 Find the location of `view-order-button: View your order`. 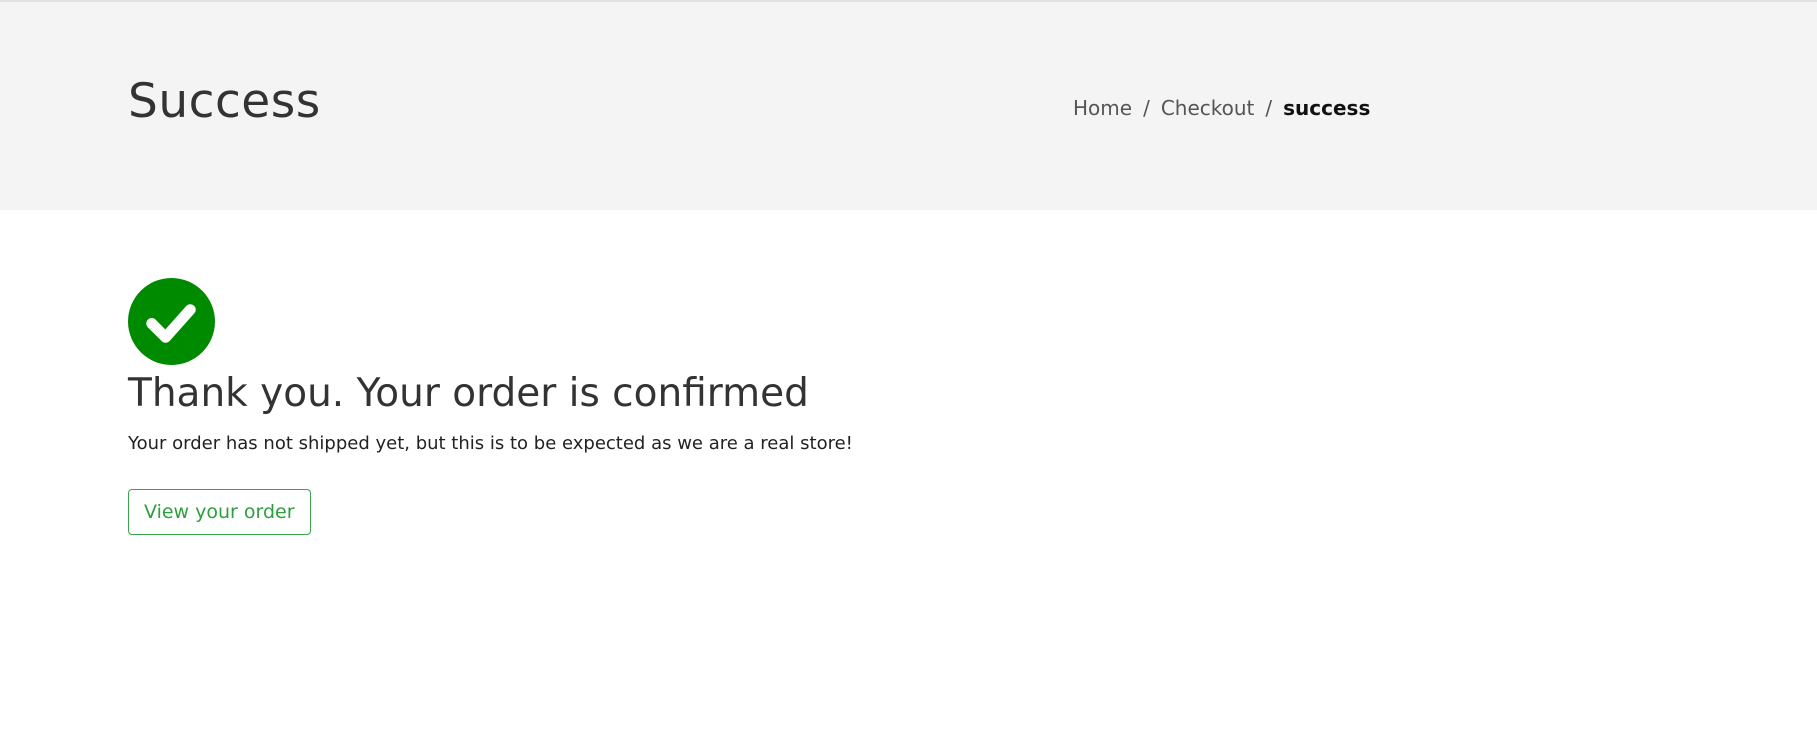

view-order-button: View your order is located at coordinates (219, 512).